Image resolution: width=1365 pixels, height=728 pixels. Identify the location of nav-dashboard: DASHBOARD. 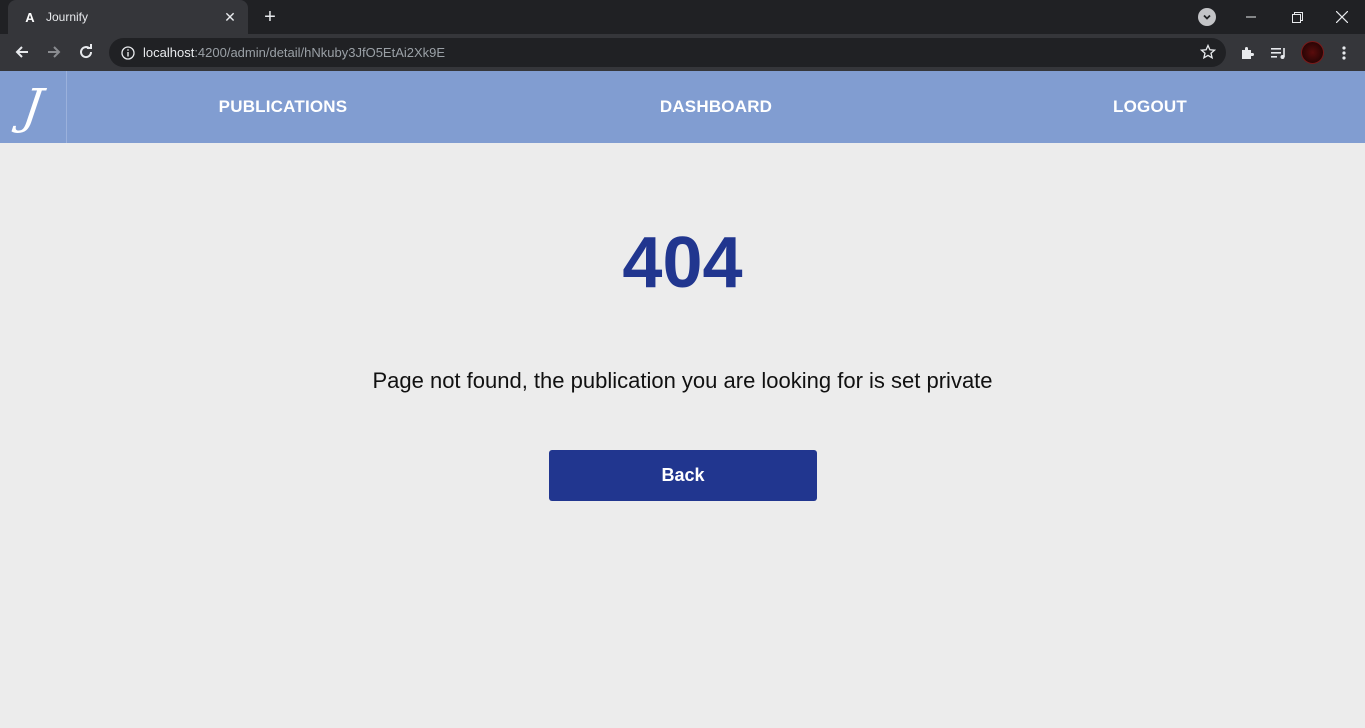
(716, 107).